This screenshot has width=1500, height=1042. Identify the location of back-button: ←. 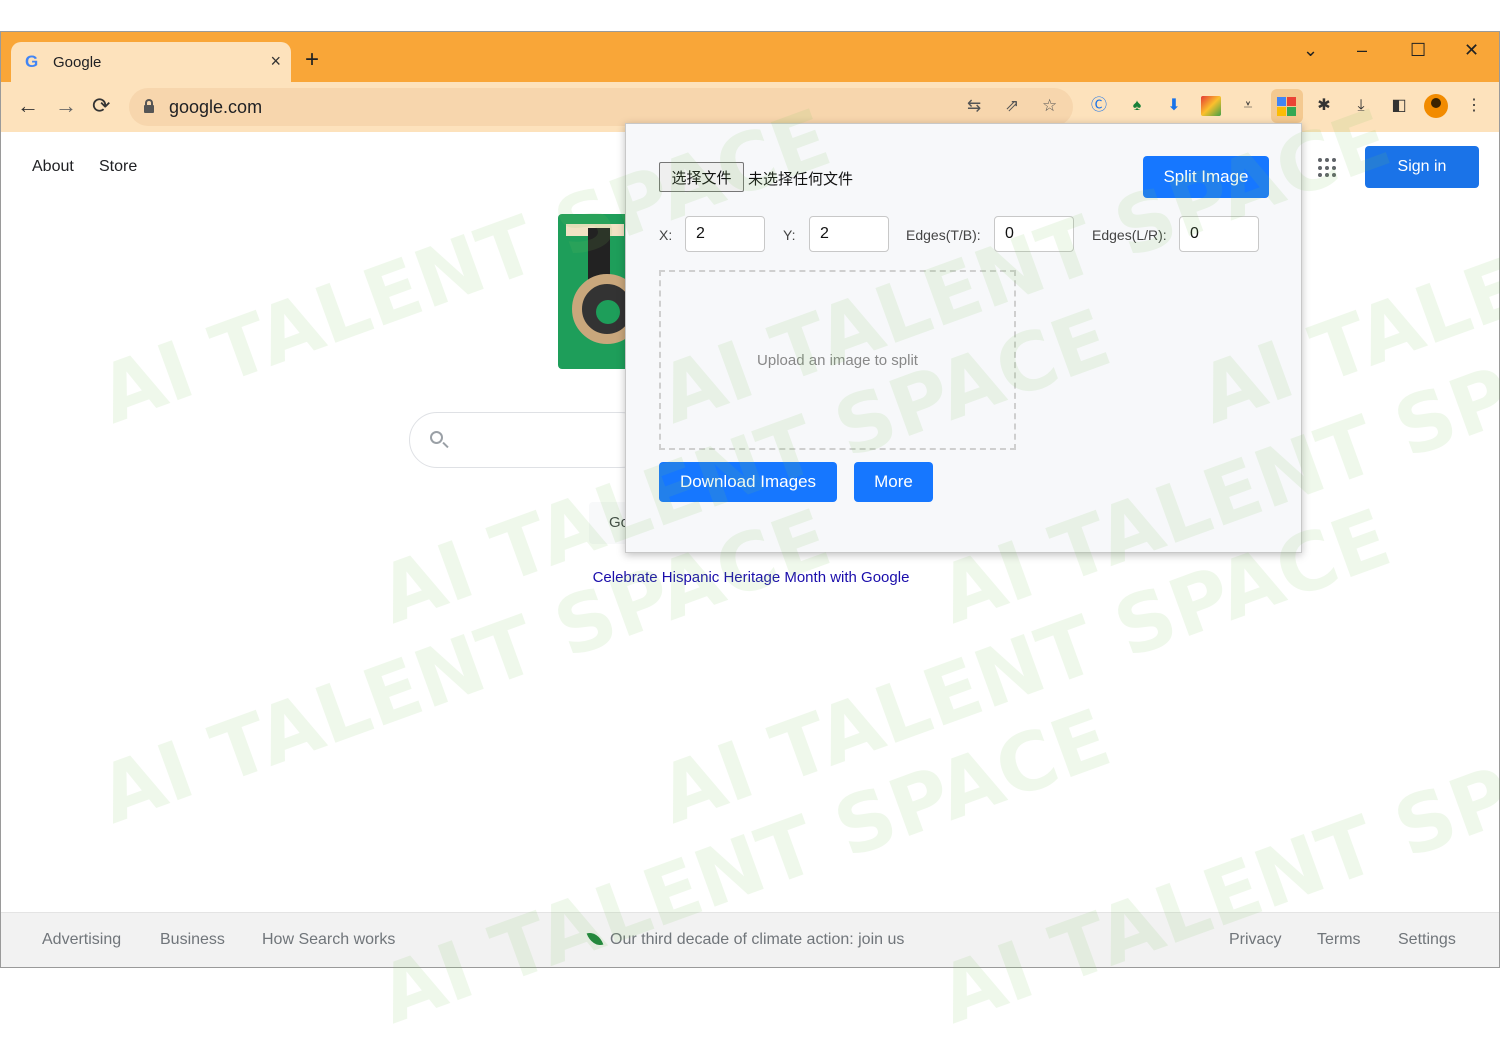
(28, 106).